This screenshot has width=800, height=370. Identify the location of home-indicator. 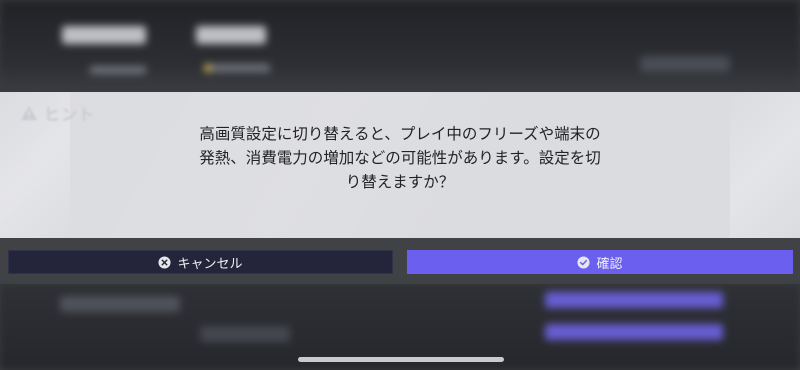
(401, 359).